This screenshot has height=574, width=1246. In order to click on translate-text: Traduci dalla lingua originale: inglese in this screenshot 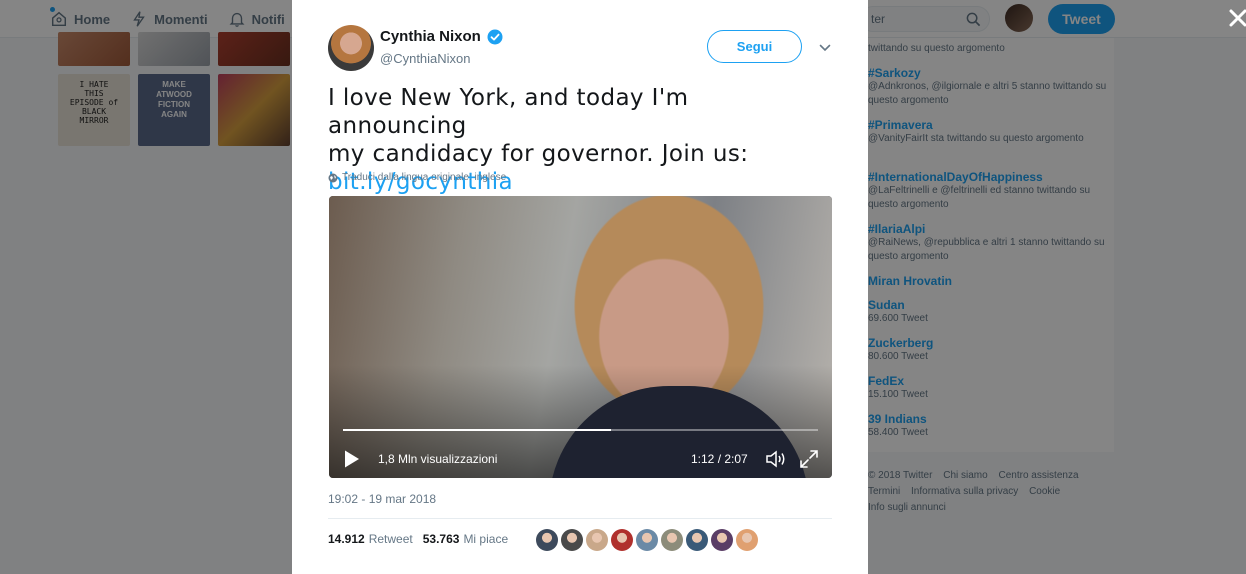, I will do `click(424, 177)`.